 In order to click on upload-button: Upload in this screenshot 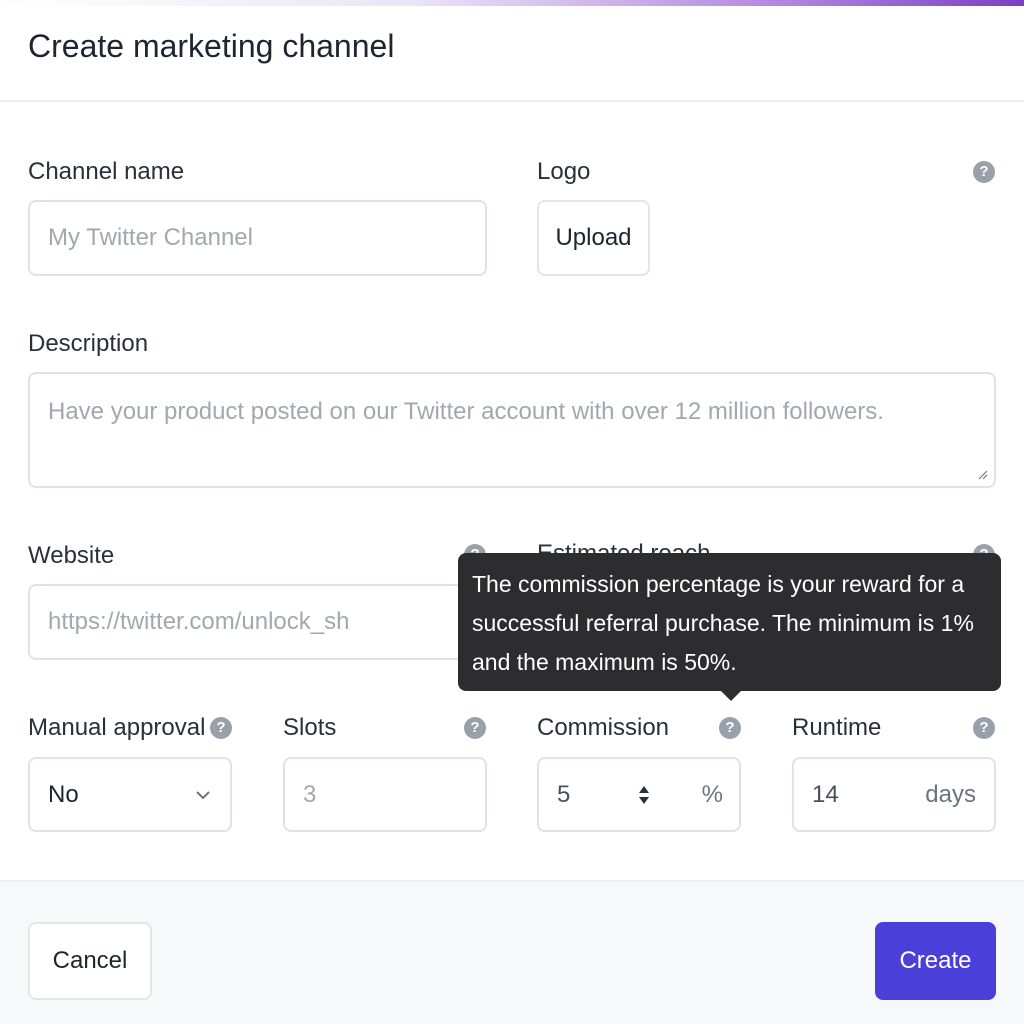, I will do `click(593, 238)`.